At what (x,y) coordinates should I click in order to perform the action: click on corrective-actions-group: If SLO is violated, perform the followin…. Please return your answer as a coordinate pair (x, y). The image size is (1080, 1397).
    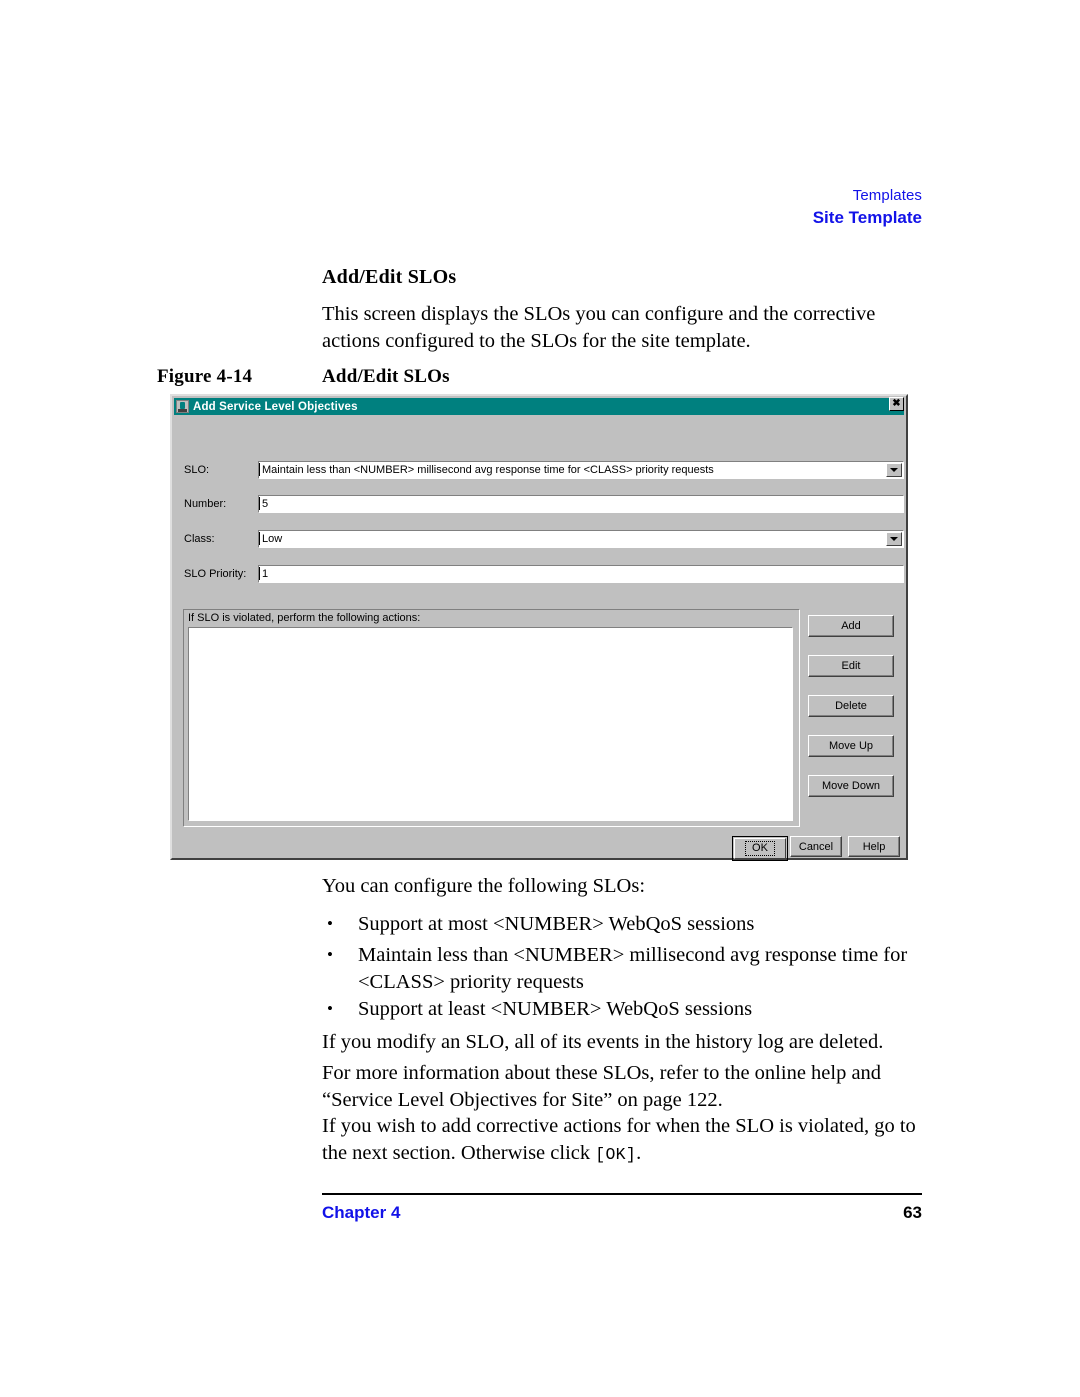
    Looking at the image, I should click on (491, 718).